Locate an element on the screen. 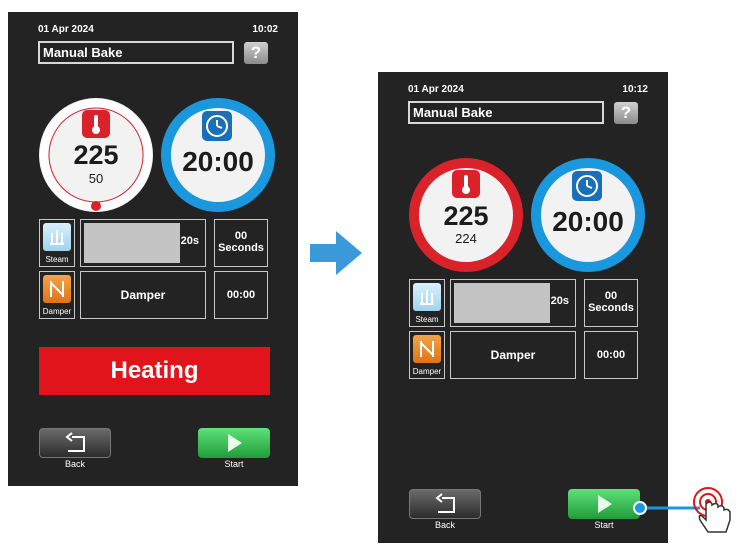  current-temperature: 224 is located at coordinates (466, 238).